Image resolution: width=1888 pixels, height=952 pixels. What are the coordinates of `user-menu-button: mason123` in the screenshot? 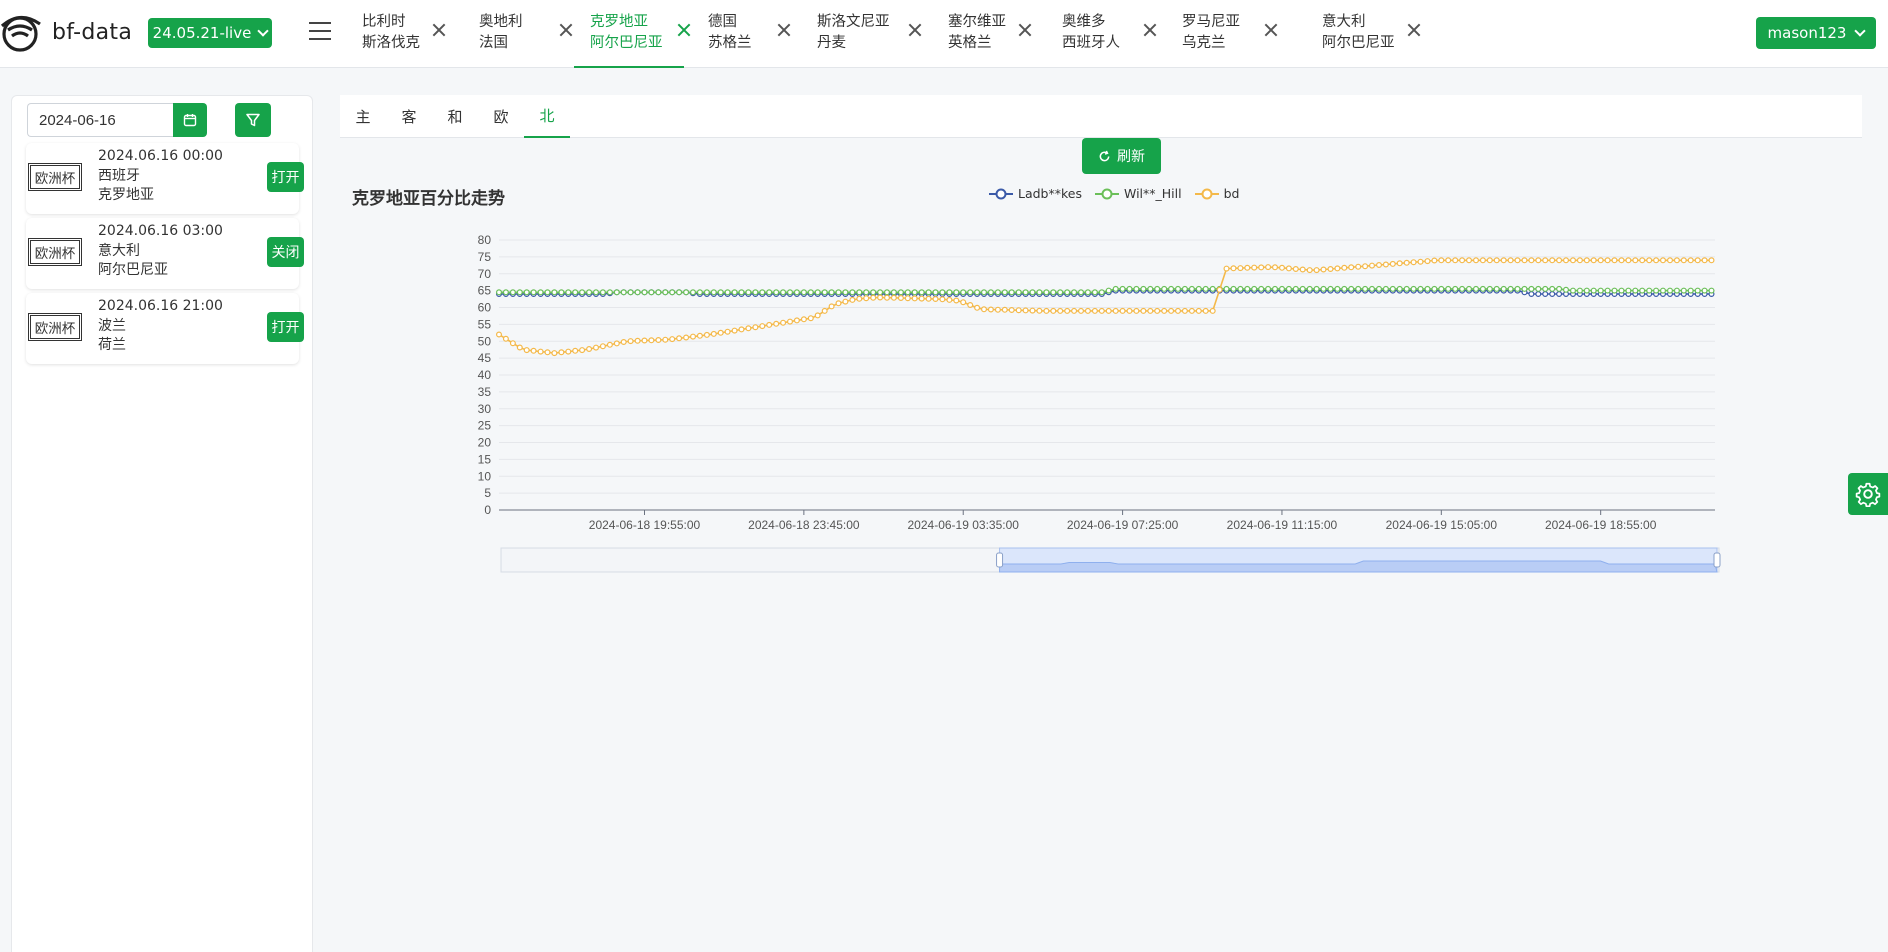 It's located at (1816, 33).